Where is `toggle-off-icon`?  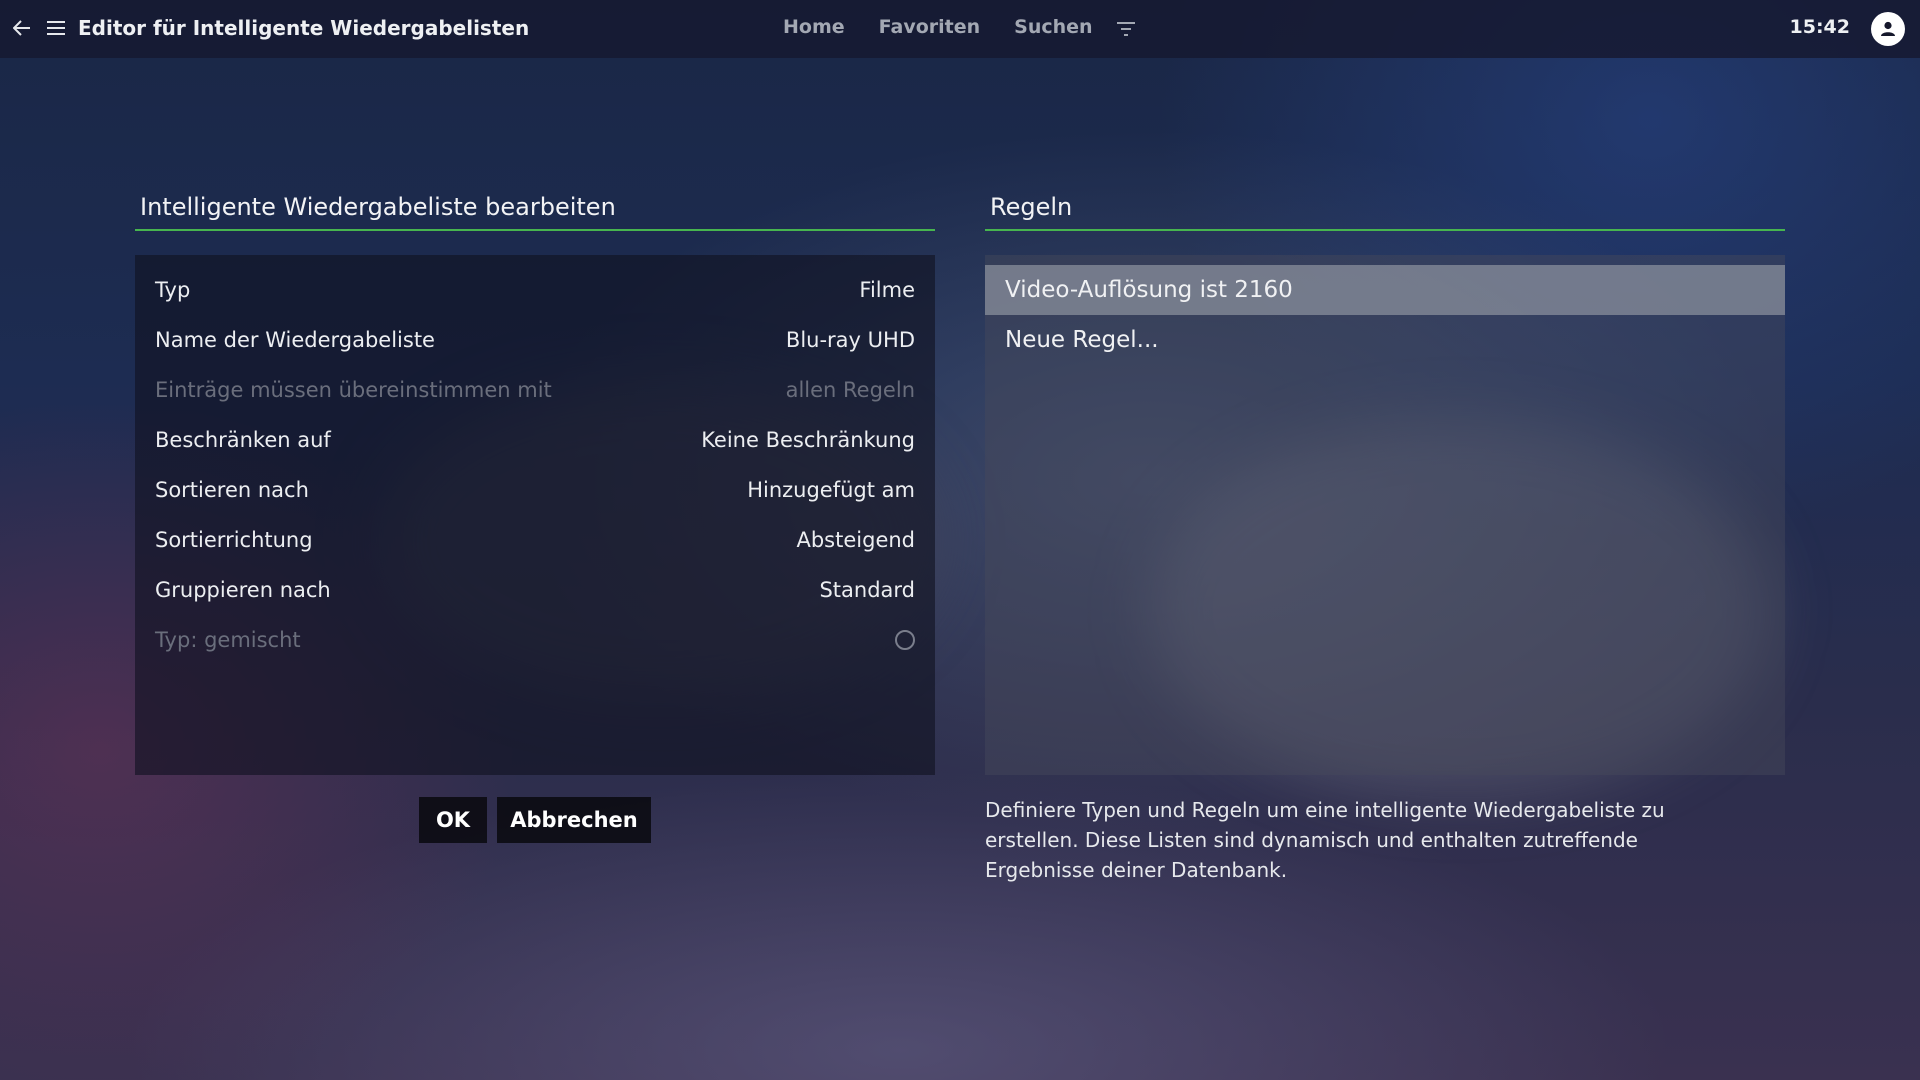 toggle-off-icon is located at coordinates (905, 640).